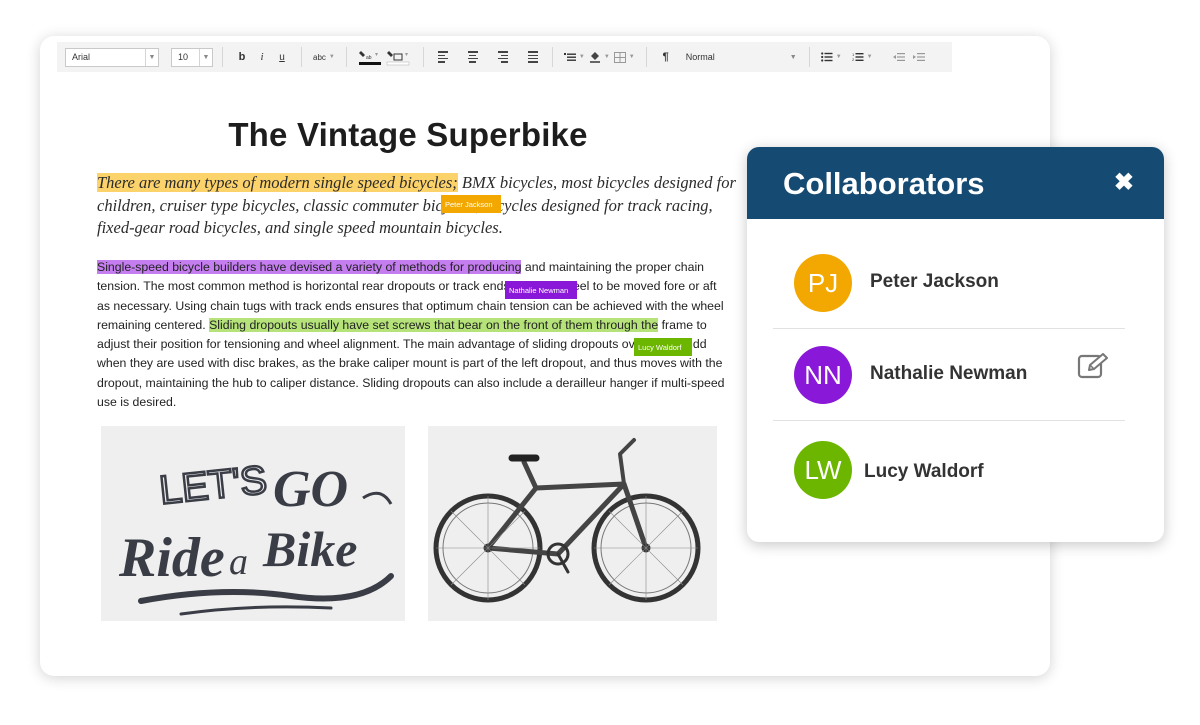 This screenshot has width=1200, height=725. What do you see at coordinates (282, 57) in the screenshot?
I see `underline-button: u` at bounding box center [282, 57].